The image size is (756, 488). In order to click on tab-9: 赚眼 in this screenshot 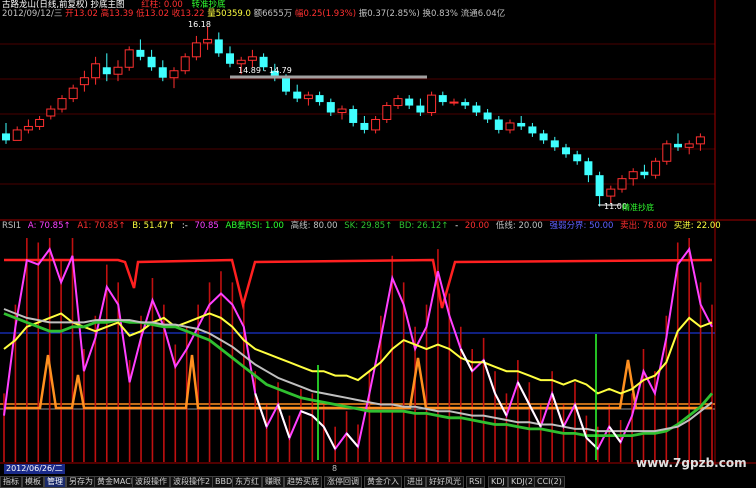, I will do `click(273, 482)`.